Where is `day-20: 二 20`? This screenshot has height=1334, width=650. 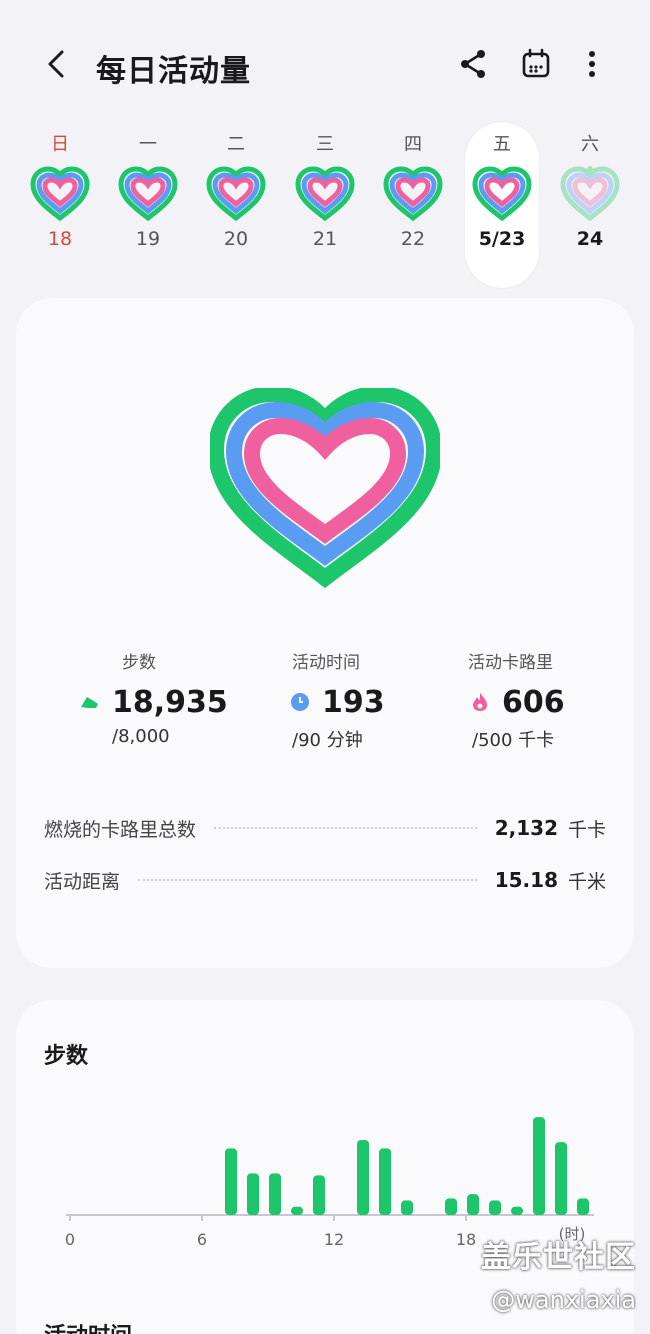
day-20: 二 20 is located at coordinates (236, 205).